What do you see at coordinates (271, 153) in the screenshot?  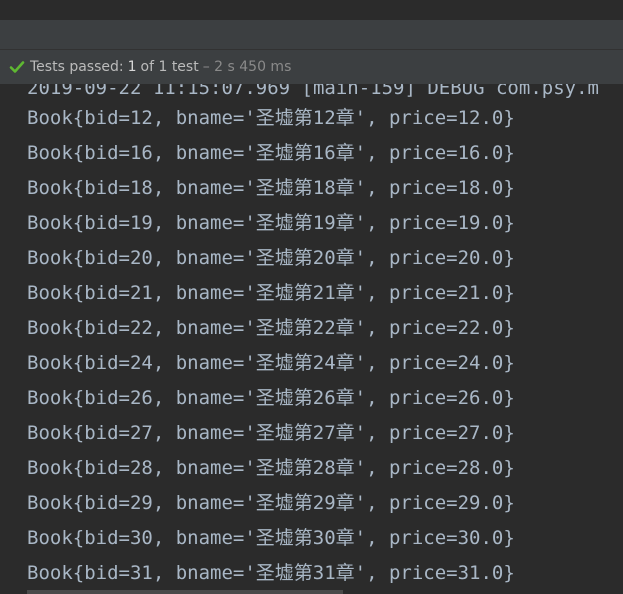 I see `console-line: Book{bid=16, bname='圣墟第16章', price=16.0}` at bounding box center [271, 153].